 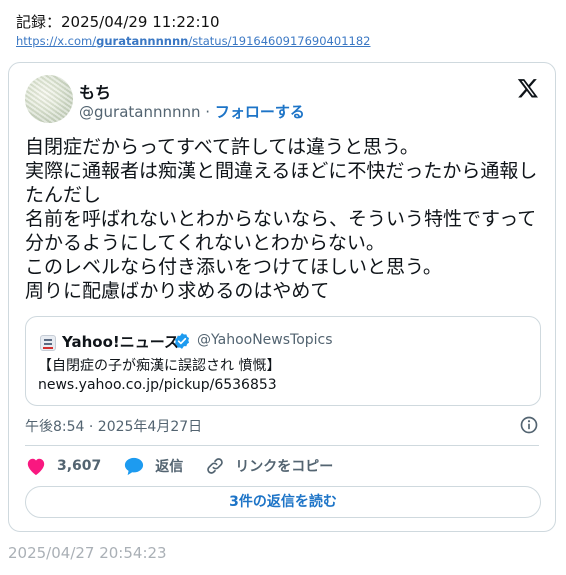 What do you see at coordinates (182, 341) in the screenshot?
I see `verified-badge-icon` at bounding box center [182, 341].